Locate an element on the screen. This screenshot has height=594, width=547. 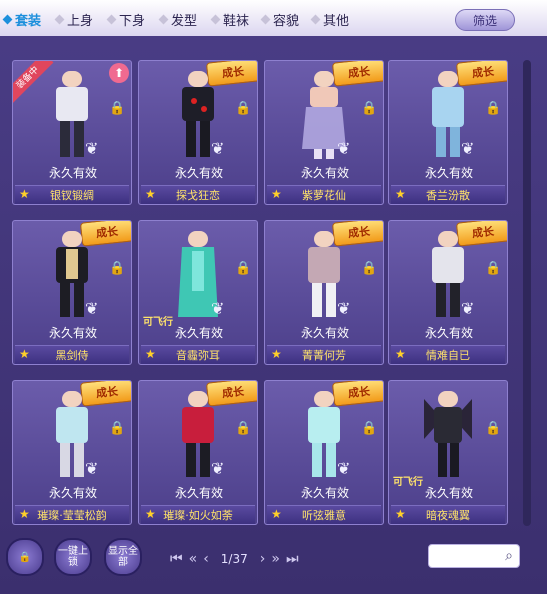
grid-scrollbar is located at coordinates (527, 293).